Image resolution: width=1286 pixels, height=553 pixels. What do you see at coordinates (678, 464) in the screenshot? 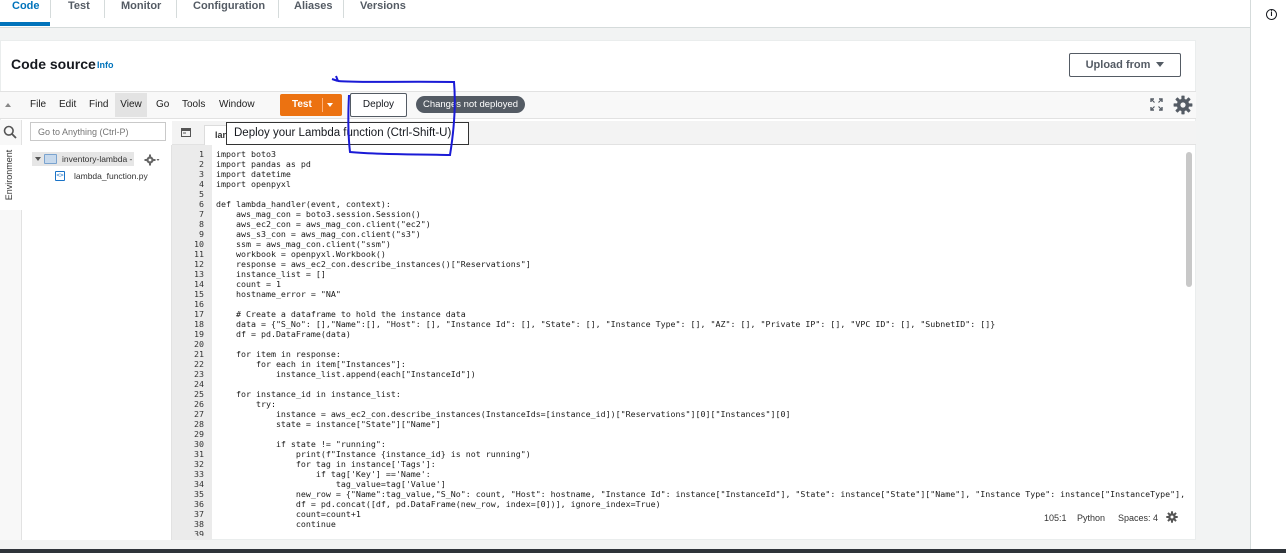
I see `code-line: 32 for tag in instance['Tags']:` at bounding box center [678, 464].